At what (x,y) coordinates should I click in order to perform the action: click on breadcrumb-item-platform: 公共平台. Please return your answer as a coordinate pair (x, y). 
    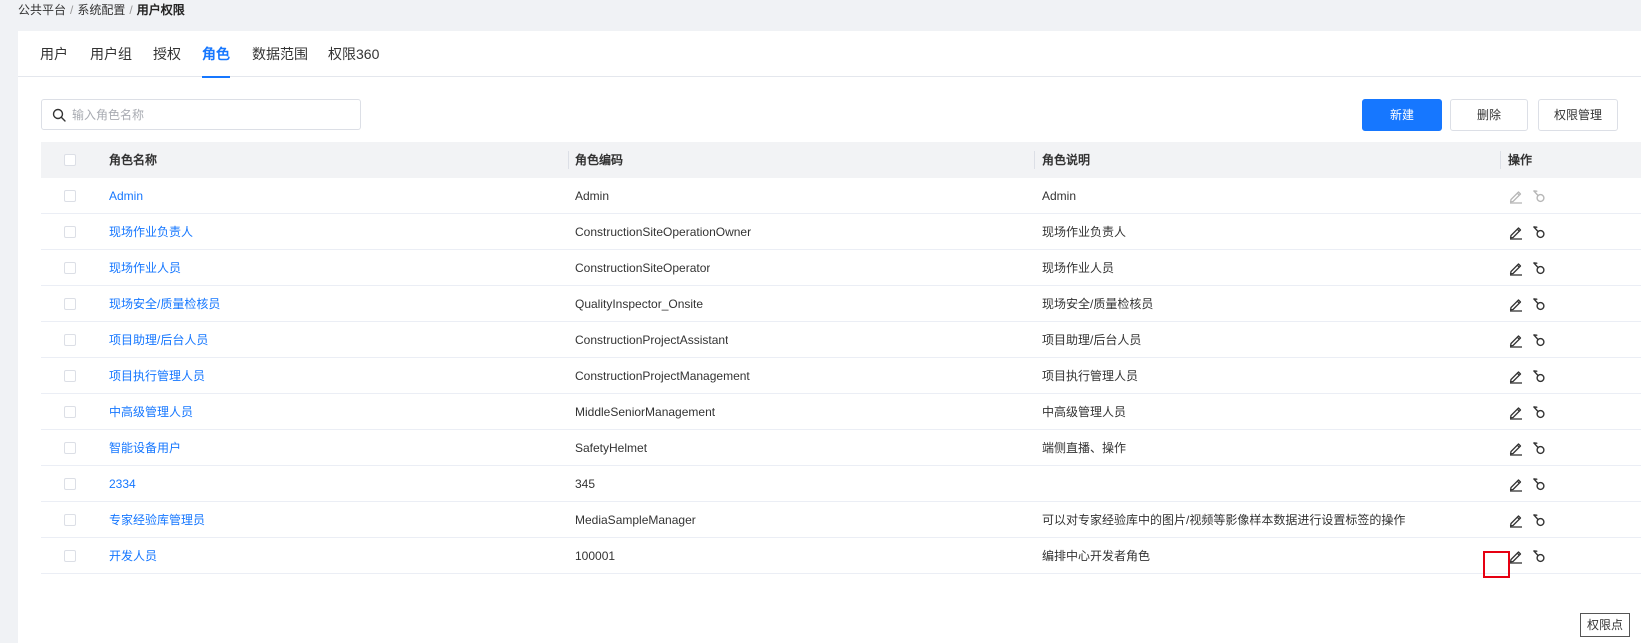
    Looking at the image, I should click on (42, 10).